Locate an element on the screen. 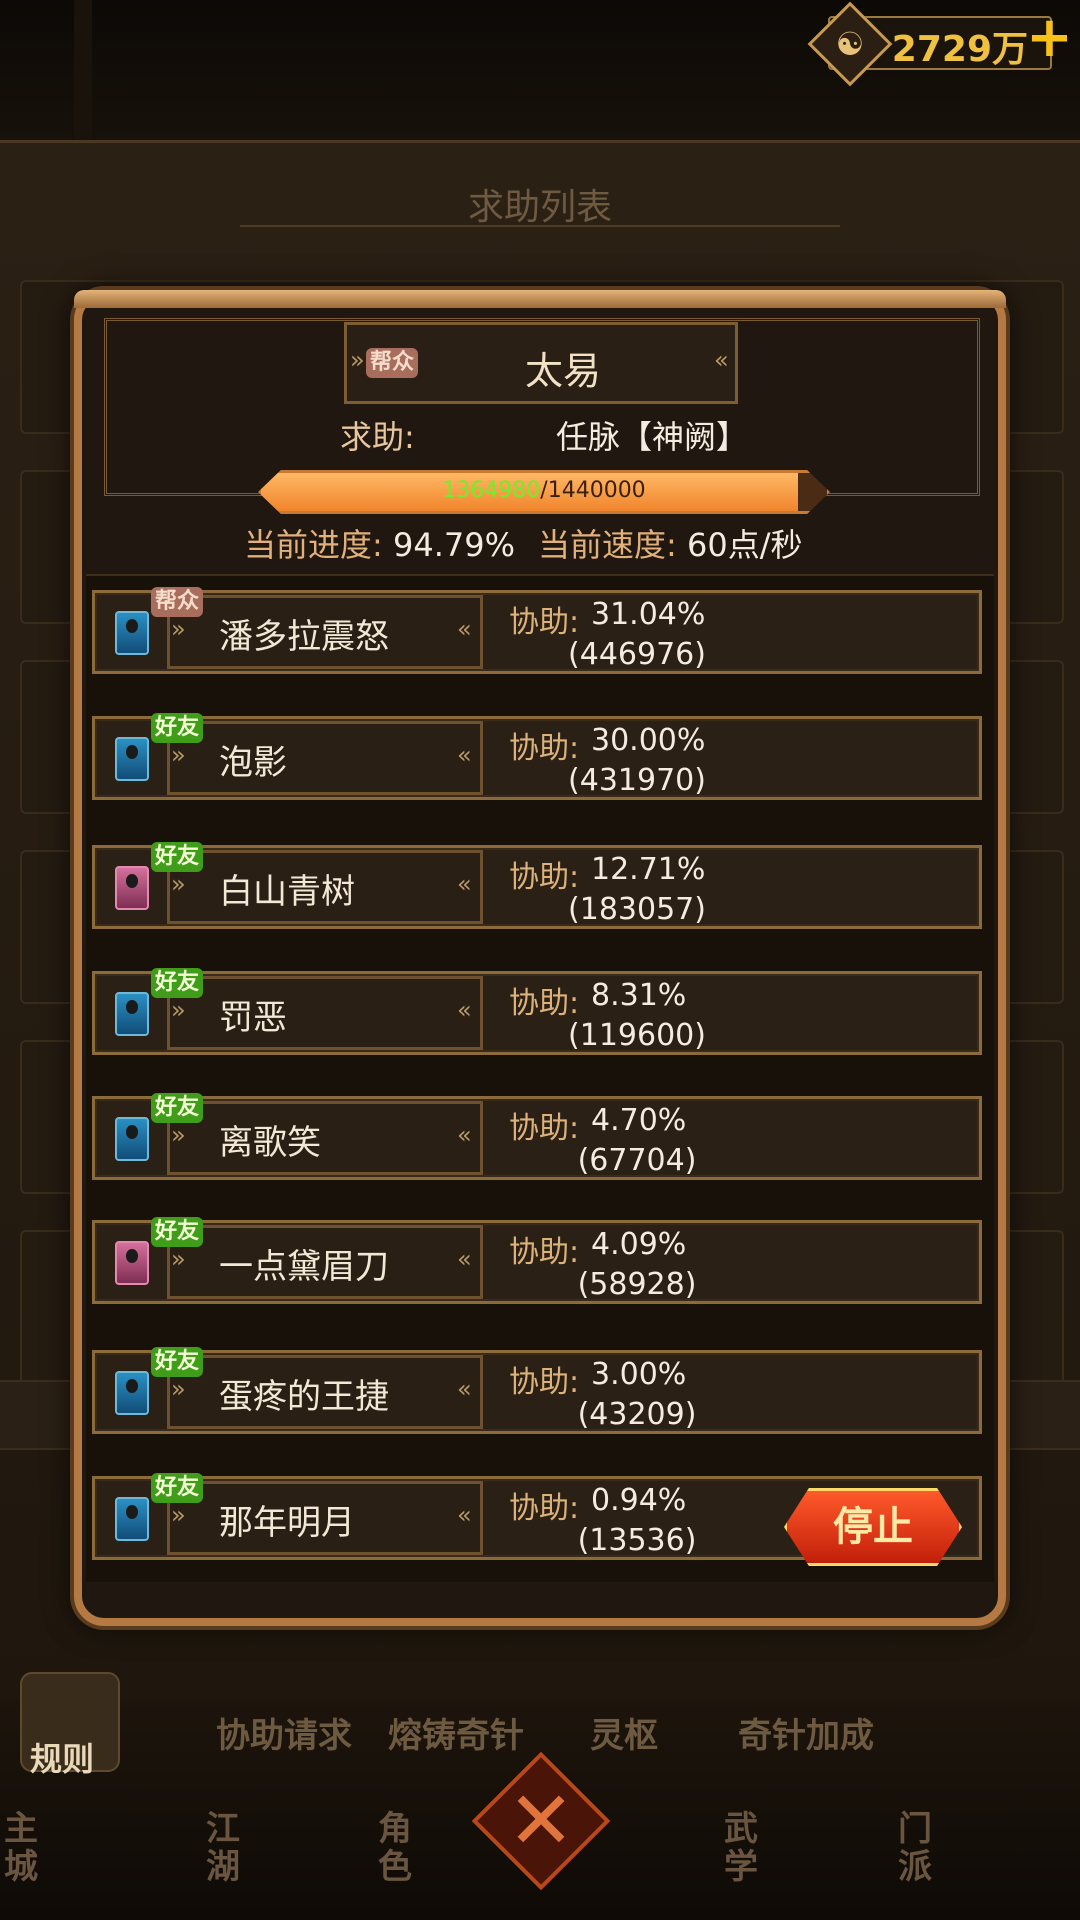  helper-row: 好友» « 白山青树 协助: 12.71% (183057) is located at coordinates (537, 885).